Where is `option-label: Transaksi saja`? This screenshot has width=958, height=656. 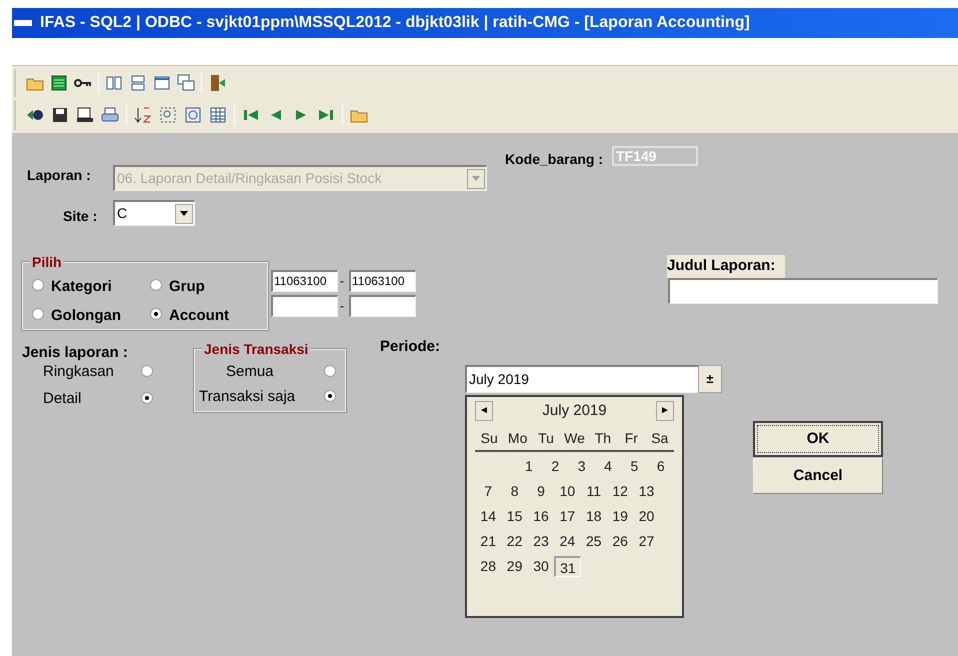 option-label: Transaksi saja is located at coordinates (247, 397).